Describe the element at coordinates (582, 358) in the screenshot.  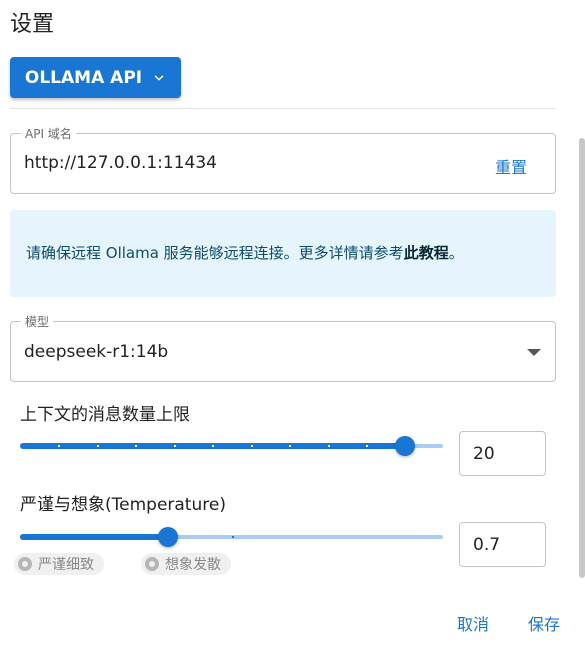
I see `scrollbar` at that location.